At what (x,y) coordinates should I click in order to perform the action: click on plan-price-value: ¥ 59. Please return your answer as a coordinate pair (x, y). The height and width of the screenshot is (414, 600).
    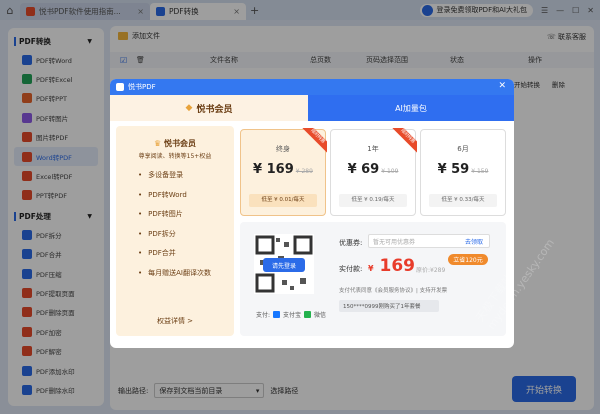
    Looking at the image, I should click on (453, 169).